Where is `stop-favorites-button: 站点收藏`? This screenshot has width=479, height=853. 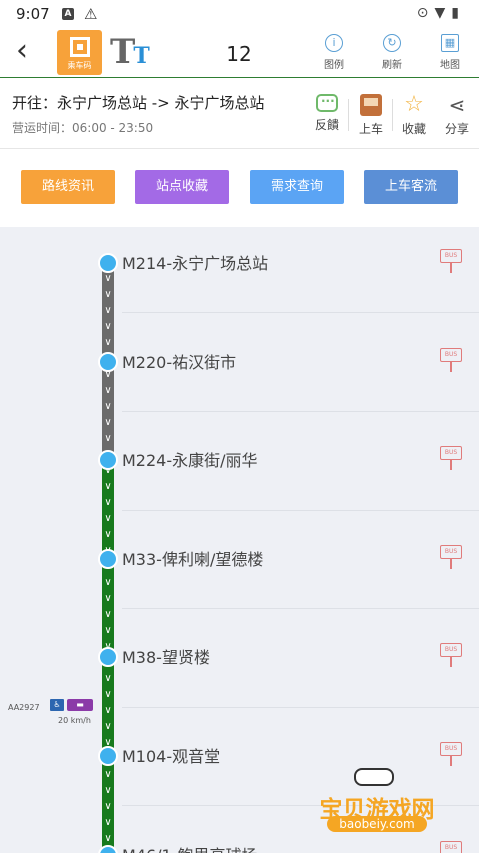
stop-favorites-button: 站点收藏 is located at coordinates (182, 187).